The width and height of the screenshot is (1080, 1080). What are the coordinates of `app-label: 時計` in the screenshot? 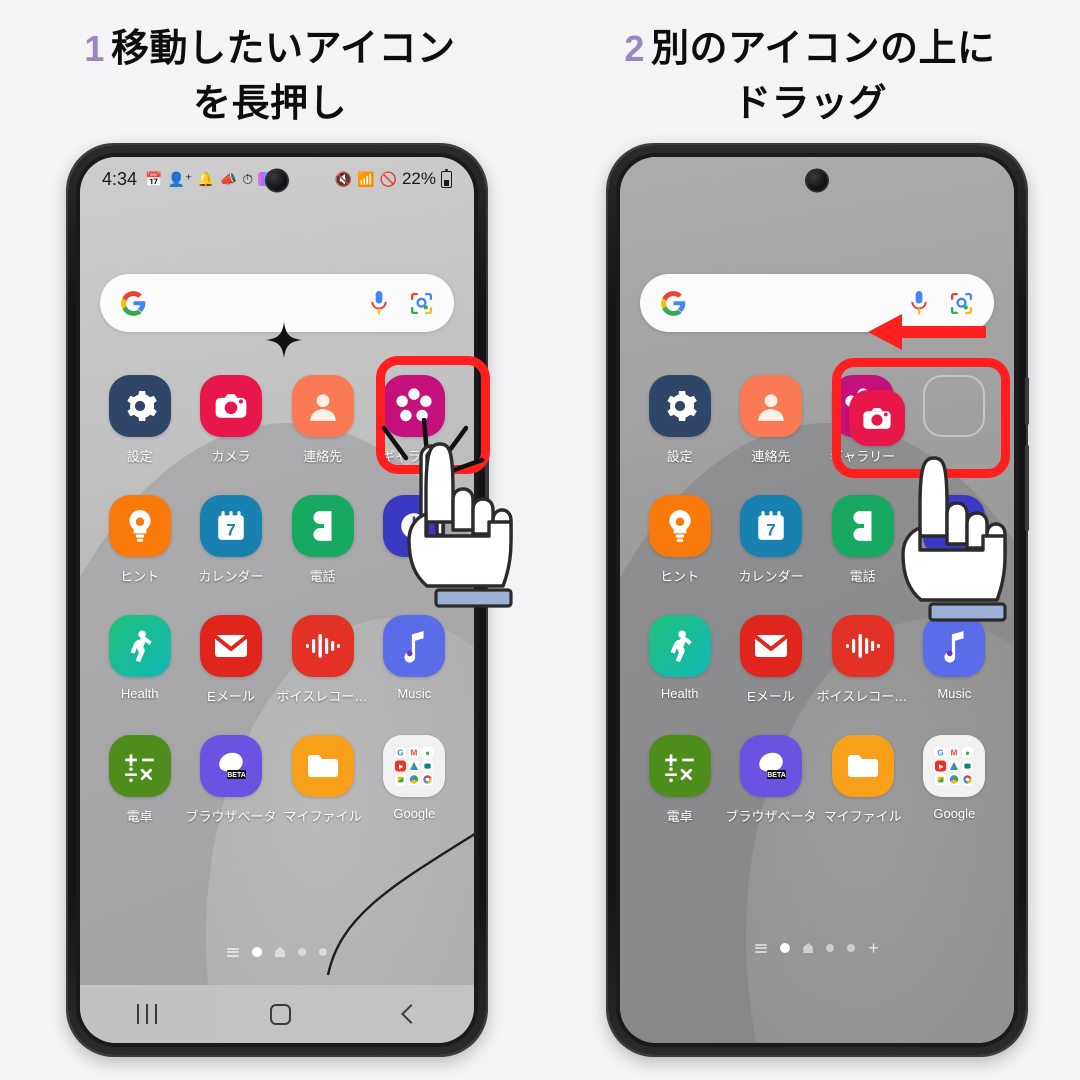 It's located at (954, 576).